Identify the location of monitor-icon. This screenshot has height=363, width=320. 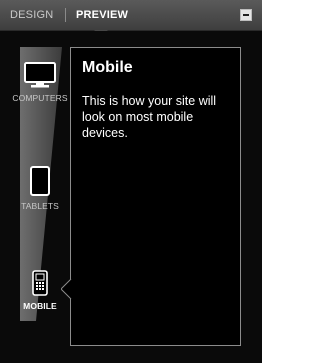
(40, 75).